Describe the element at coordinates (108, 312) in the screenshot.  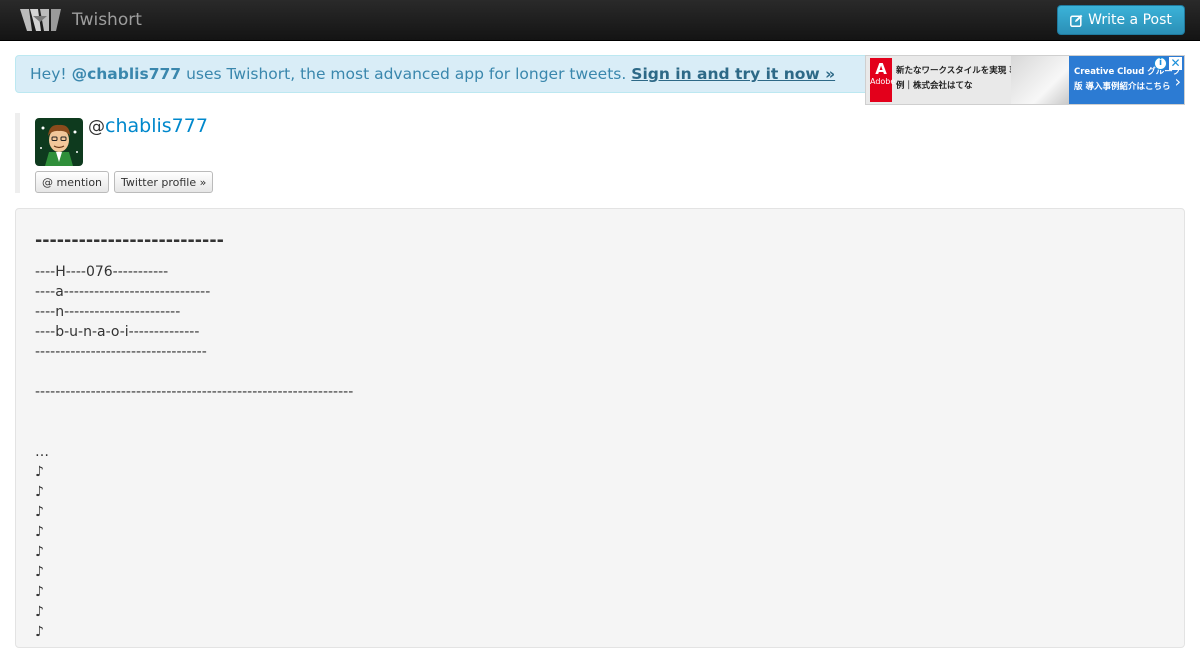
I see `post-line: ----n-----------------------` at that location.